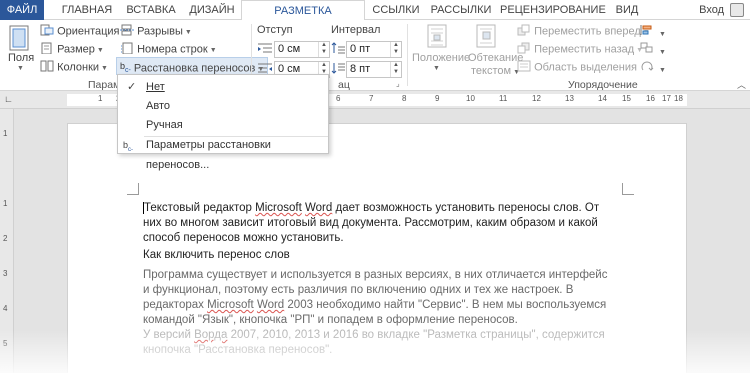 The image size is (750, 373). I want to click on hyphenation-button: bc- Расстановка переносов ▼, so click(192, 66).